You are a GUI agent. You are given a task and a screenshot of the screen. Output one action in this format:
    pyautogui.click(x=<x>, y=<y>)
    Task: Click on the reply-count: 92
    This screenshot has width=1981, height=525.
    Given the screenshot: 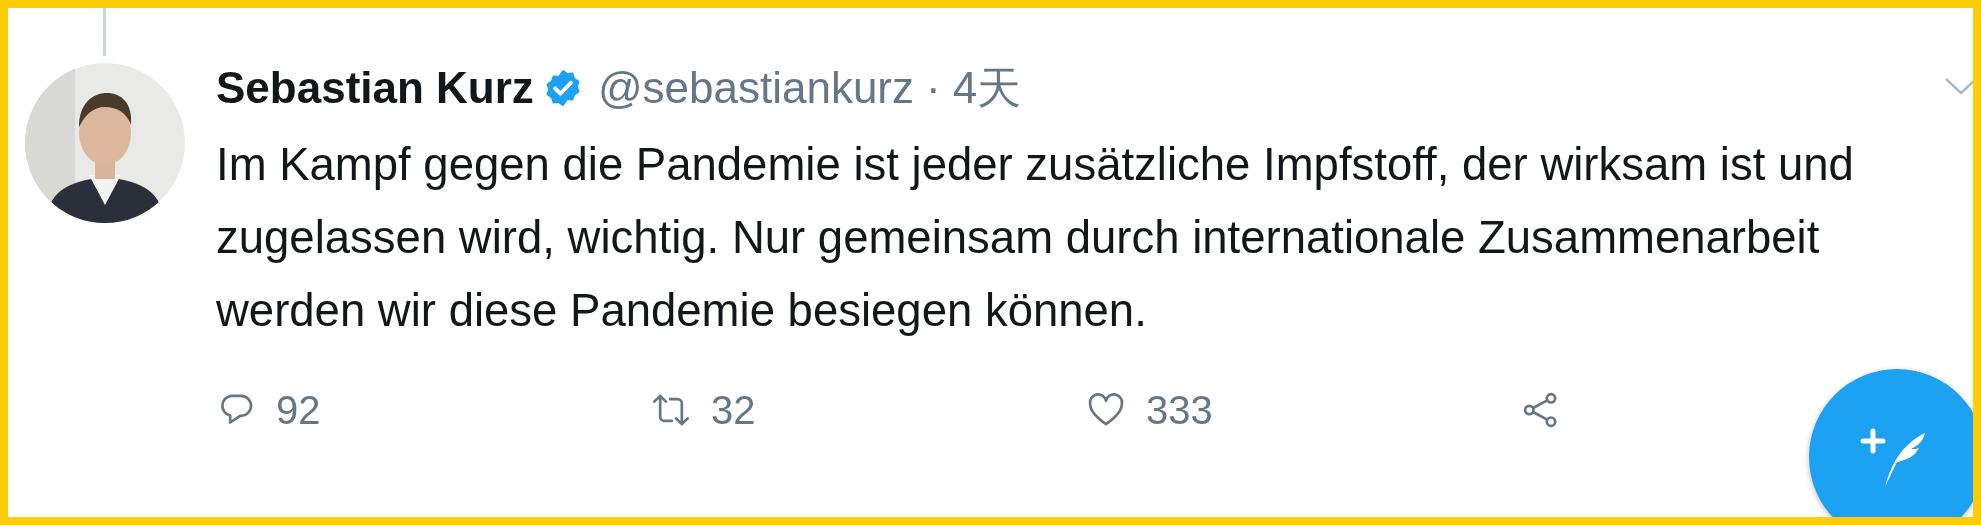 What is the action you would take?
    pyautogui.click(x=298, y=410)
    